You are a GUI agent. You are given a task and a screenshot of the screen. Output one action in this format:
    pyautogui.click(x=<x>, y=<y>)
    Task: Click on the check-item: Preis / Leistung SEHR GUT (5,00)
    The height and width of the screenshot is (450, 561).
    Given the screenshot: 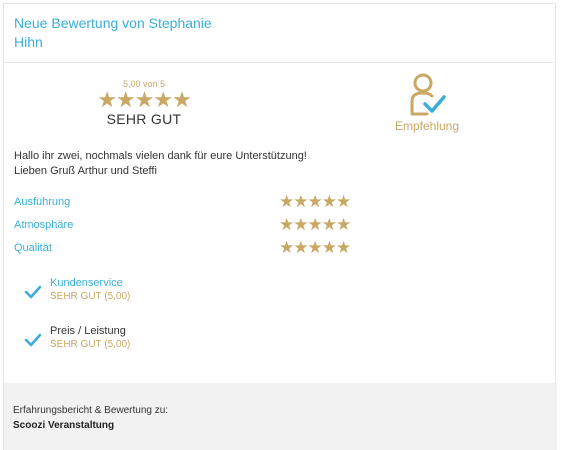 What is the action you would take?
    pyautogui.click(x=77, y=348)
    